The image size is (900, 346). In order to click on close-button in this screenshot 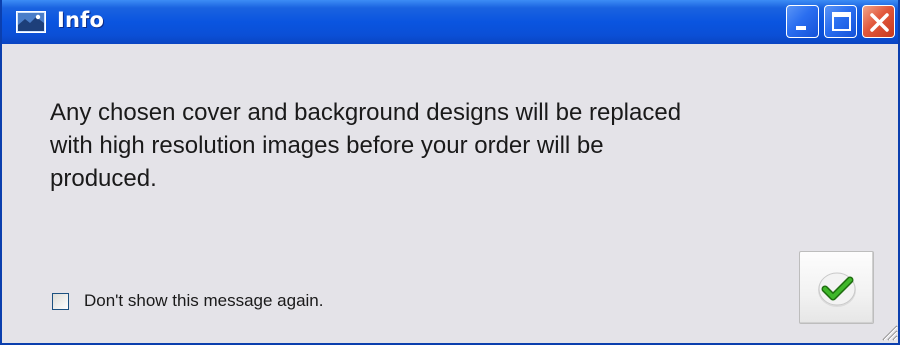, I will do `click(878, 21)`.